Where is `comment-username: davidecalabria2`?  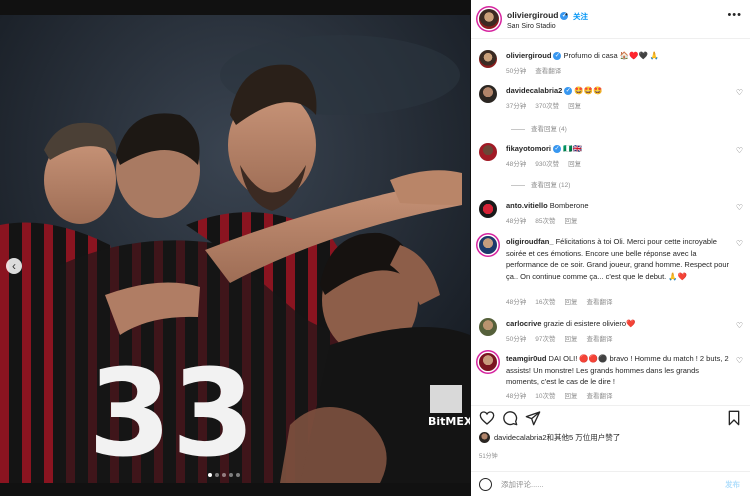 comment-username: davidecalabria2 is located at coordinates (534, 90).